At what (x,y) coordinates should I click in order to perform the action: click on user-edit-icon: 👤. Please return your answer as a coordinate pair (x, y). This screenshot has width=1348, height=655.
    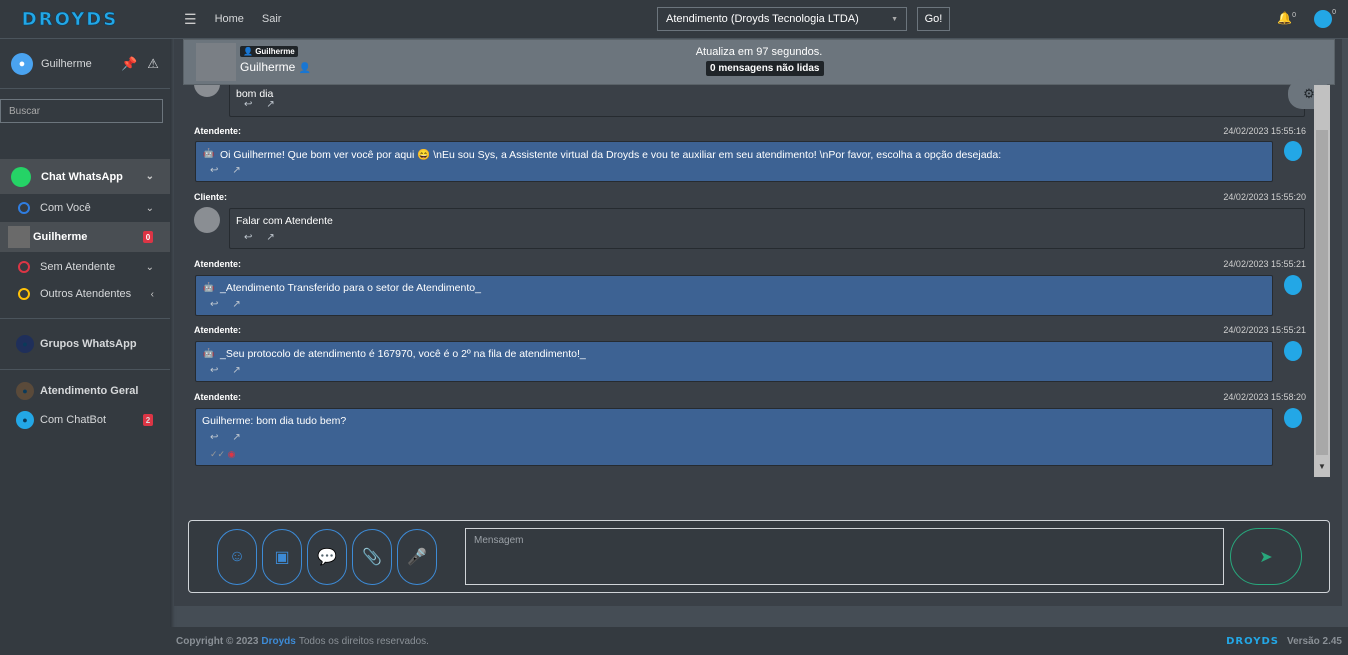
    Looking at the image, I should click on (305, 68).